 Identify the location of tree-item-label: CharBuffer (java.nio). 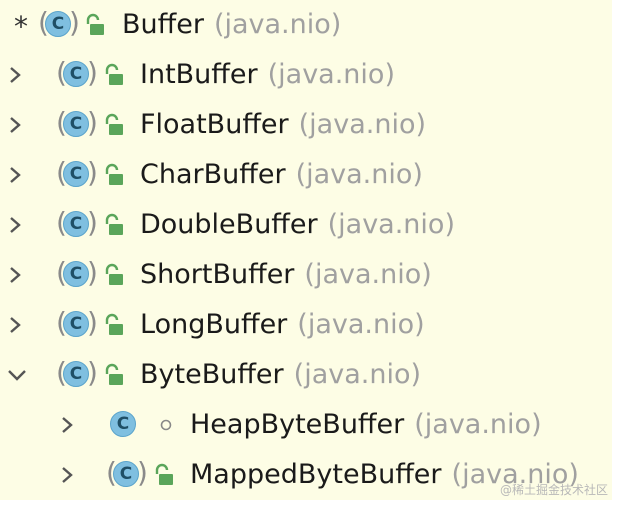
(281, 175).